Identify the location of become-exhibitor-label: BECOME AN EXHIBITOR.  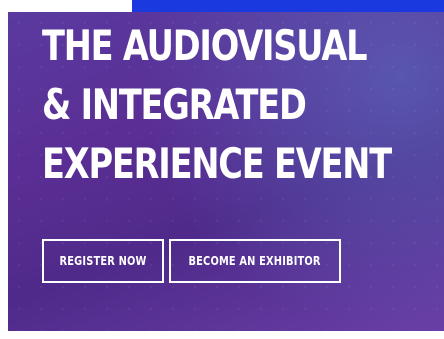
(255, 261).